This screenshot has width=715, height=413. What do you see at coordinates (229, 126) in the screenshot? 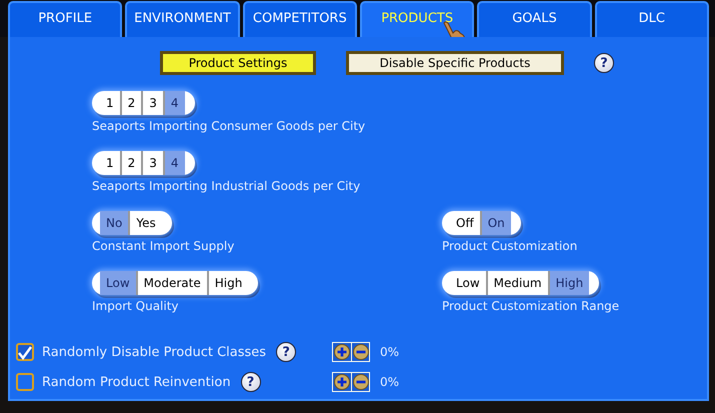
I see `setting-label: Seaports Importing Consumer Goods per City` at bounding box center [229, 126].